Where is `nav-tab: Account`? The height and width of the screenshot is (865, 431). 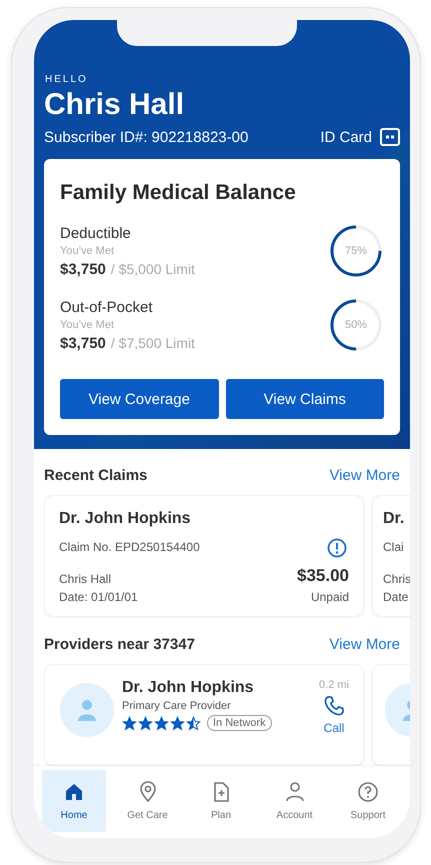
nav-tab: Account is located at coordinates (294, 801).